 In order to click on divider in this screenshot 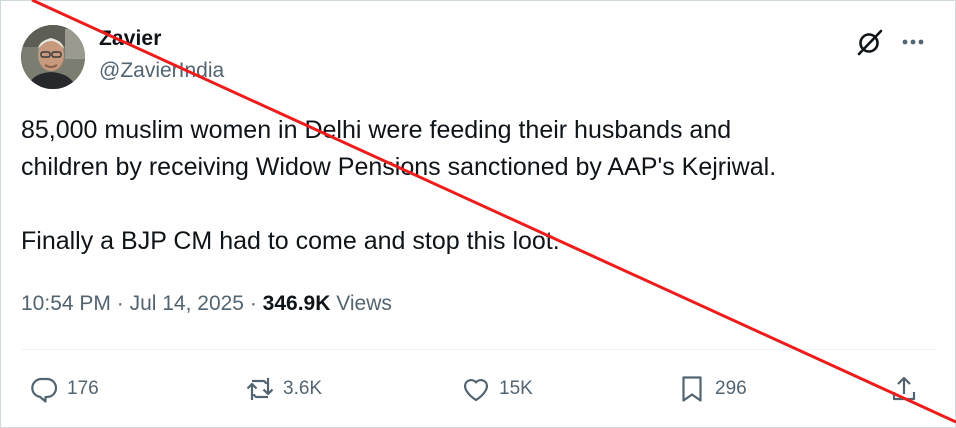, I will do `click(479, 349)`.